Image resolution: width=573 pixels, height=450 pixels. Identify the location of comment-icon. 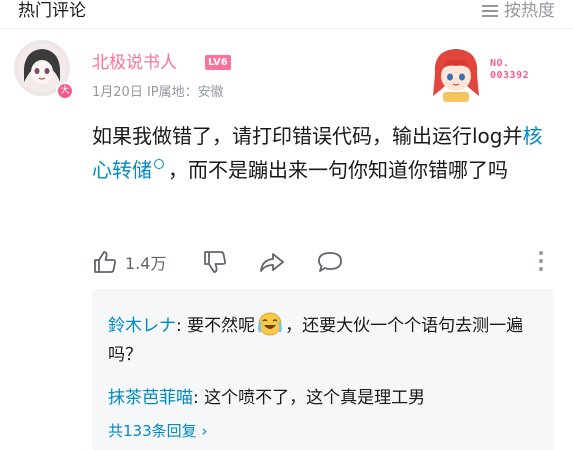
(330, 262).